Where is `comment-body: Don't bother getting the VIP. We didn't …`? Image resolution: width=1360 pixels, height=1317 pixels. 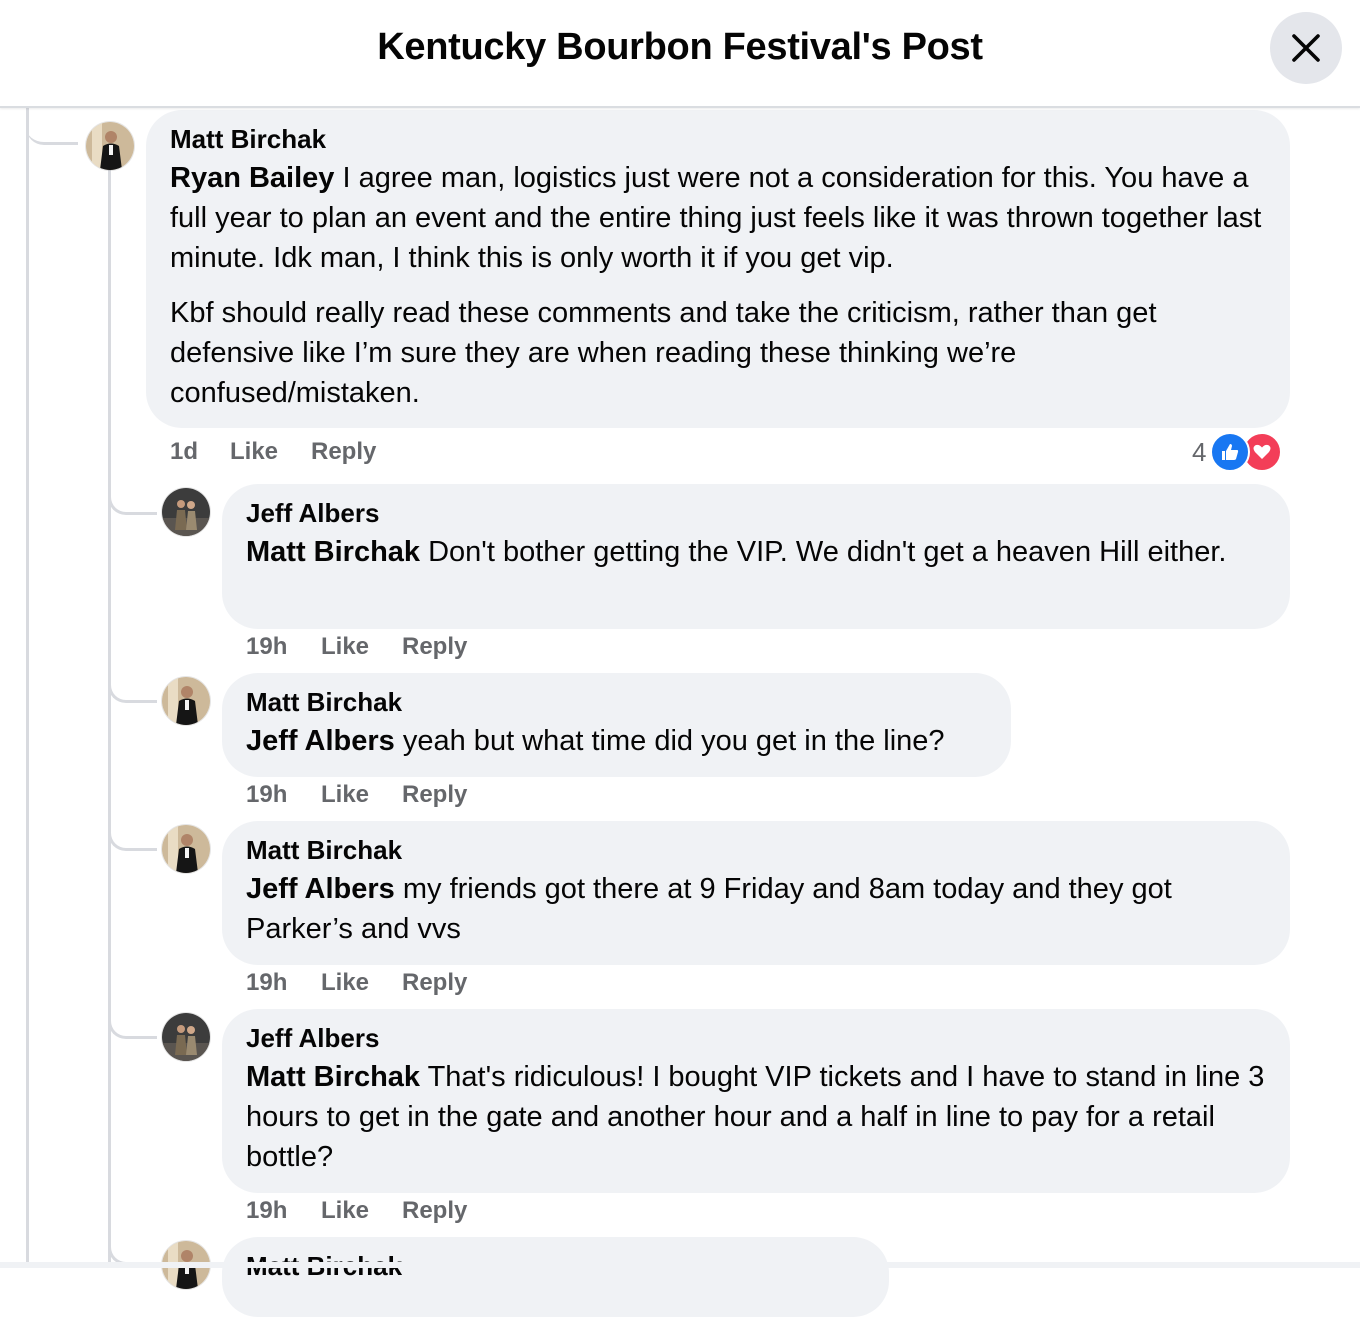 comment-body: Don't bother getting the VIP. We didn't … is located at coordinates (823, 552).